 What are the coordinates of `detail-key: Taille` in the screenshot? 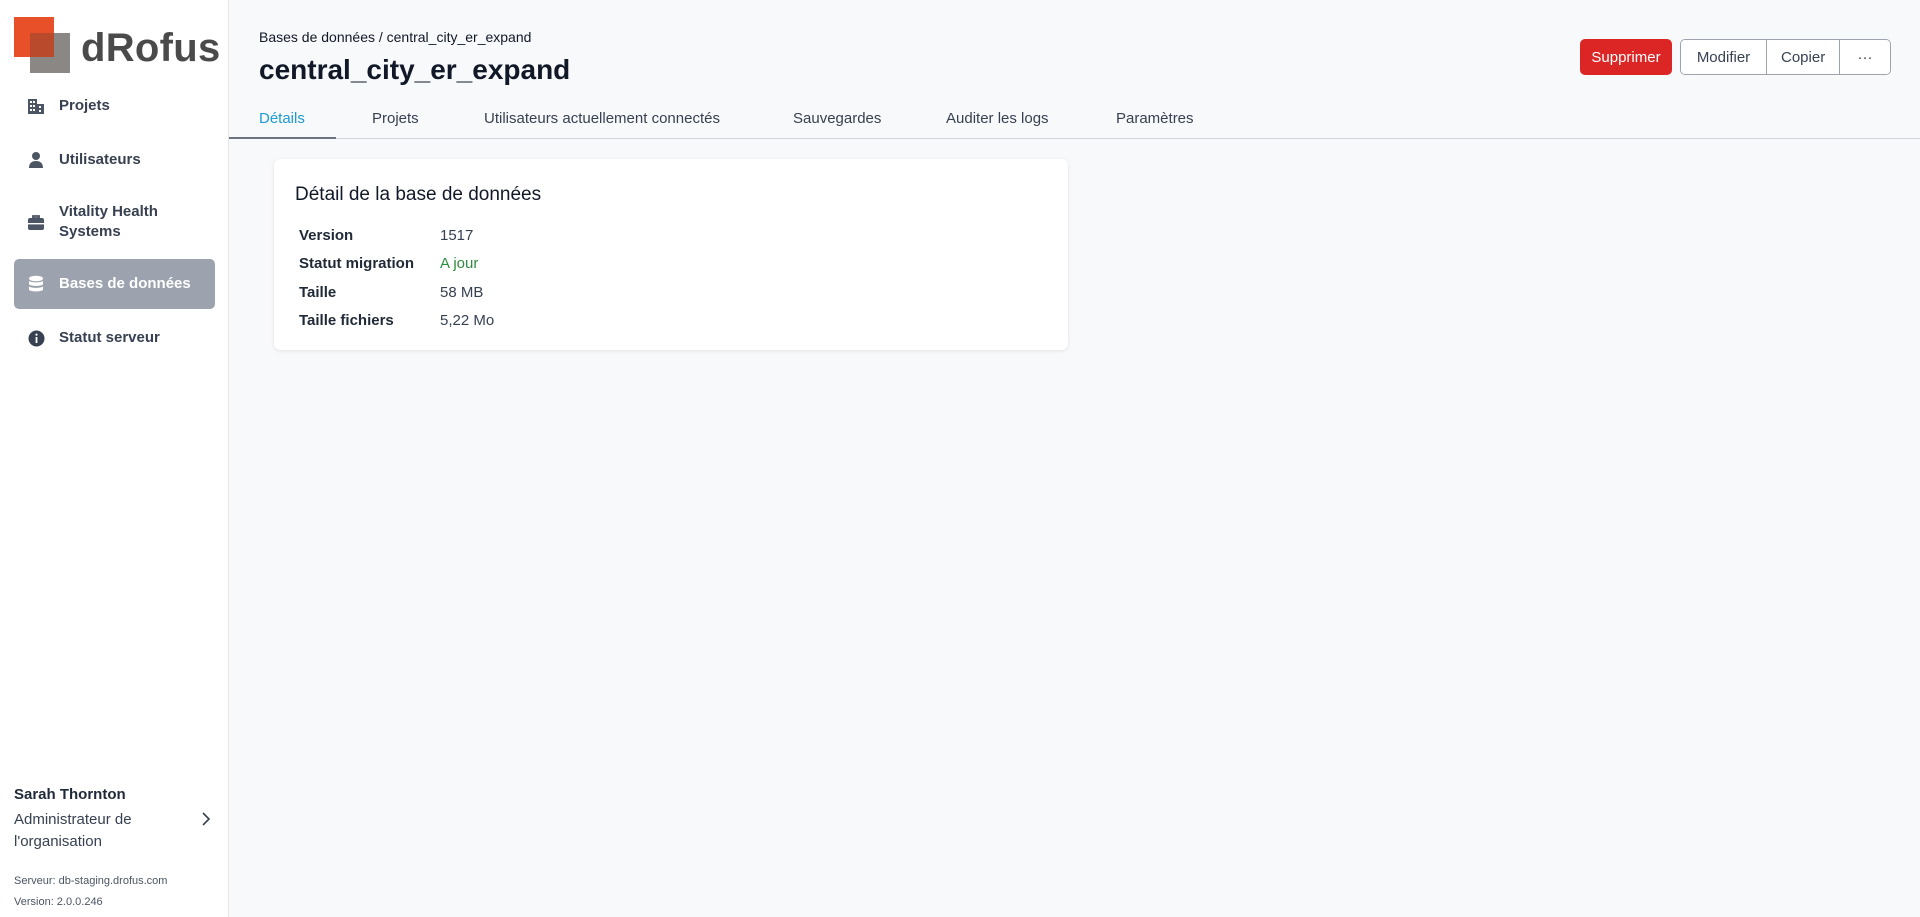 It's located at (318, 292).